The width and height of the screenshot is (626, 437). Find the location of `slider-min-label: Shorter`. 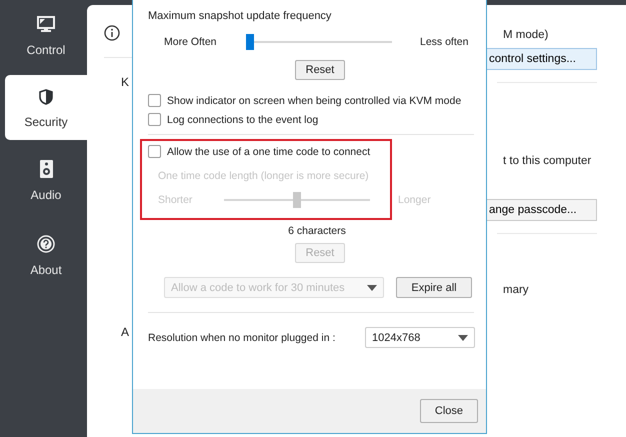

slider-min-label: Shorter is located at coordinates (176, 200).